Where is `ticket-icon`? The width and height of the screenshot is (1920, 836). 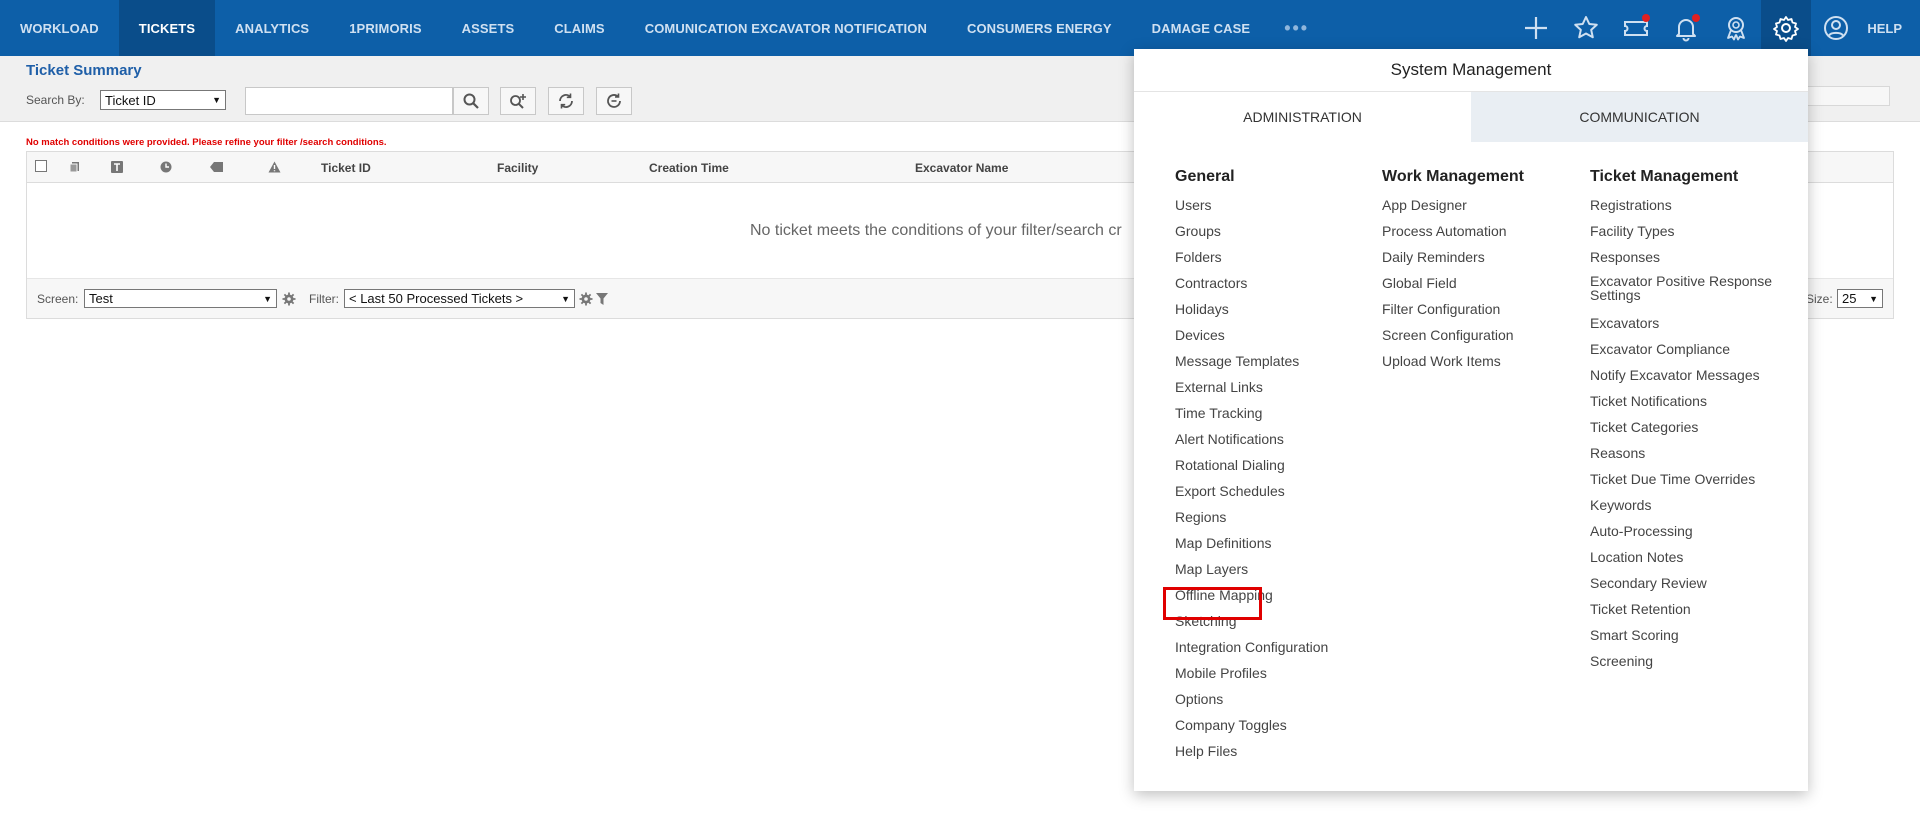
ticket-icon is located at coordinates (1636, 28).